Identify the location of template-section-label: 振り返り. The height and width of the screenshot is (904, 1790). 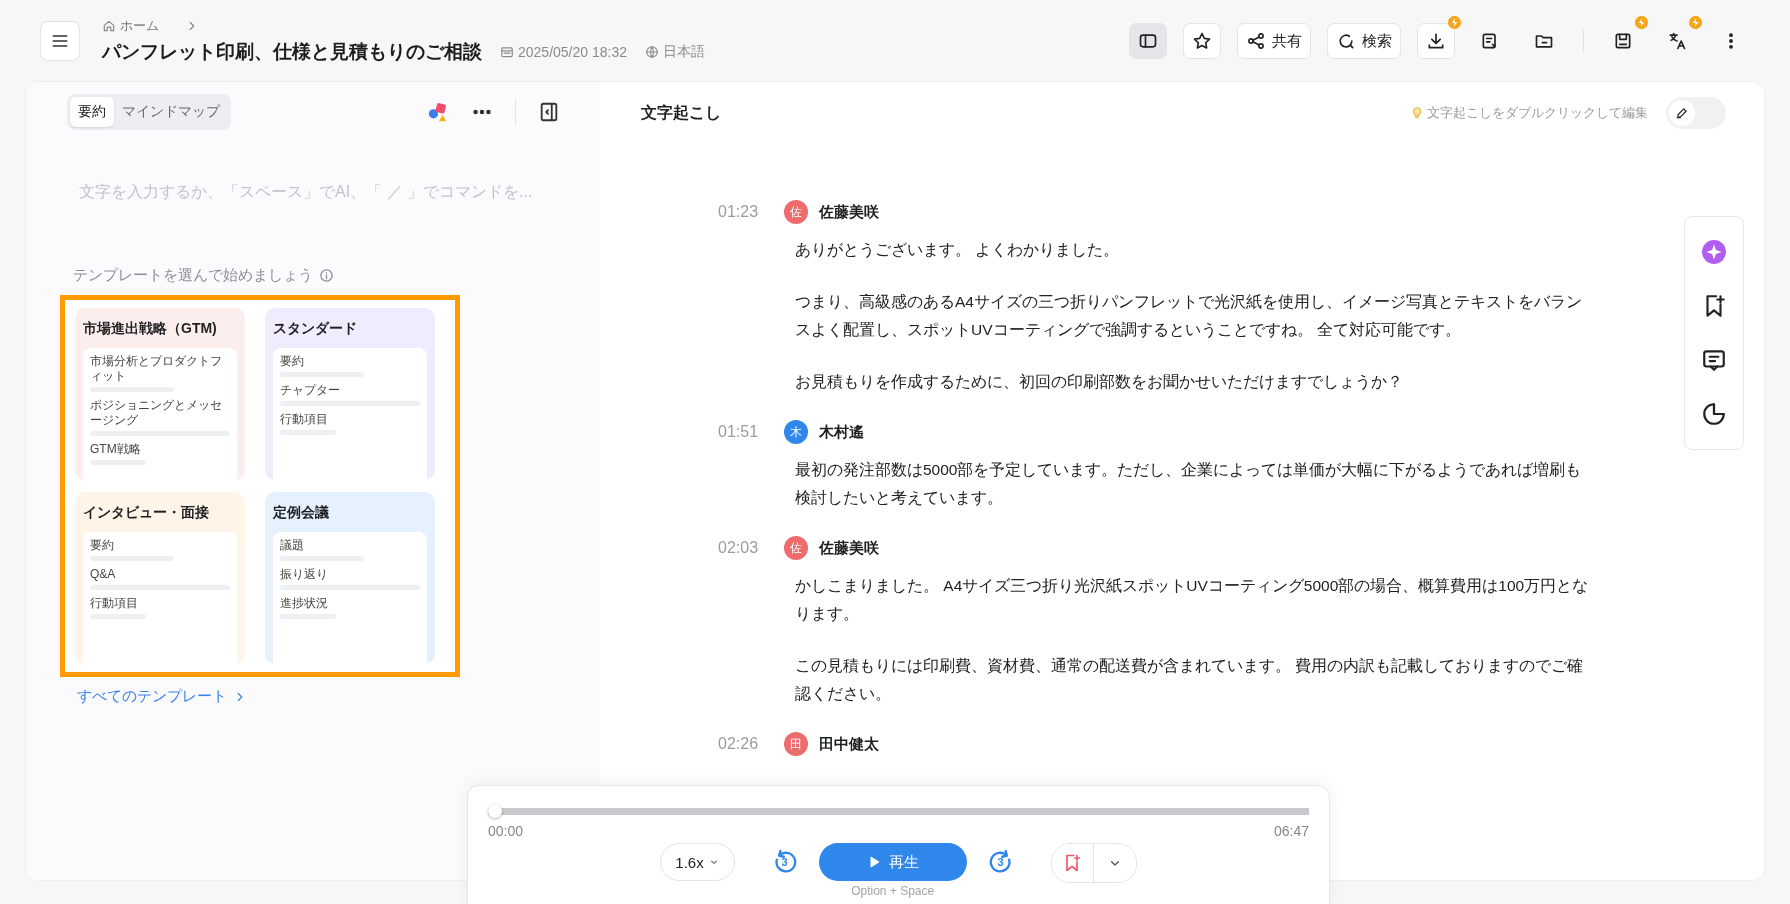
(304, 574).